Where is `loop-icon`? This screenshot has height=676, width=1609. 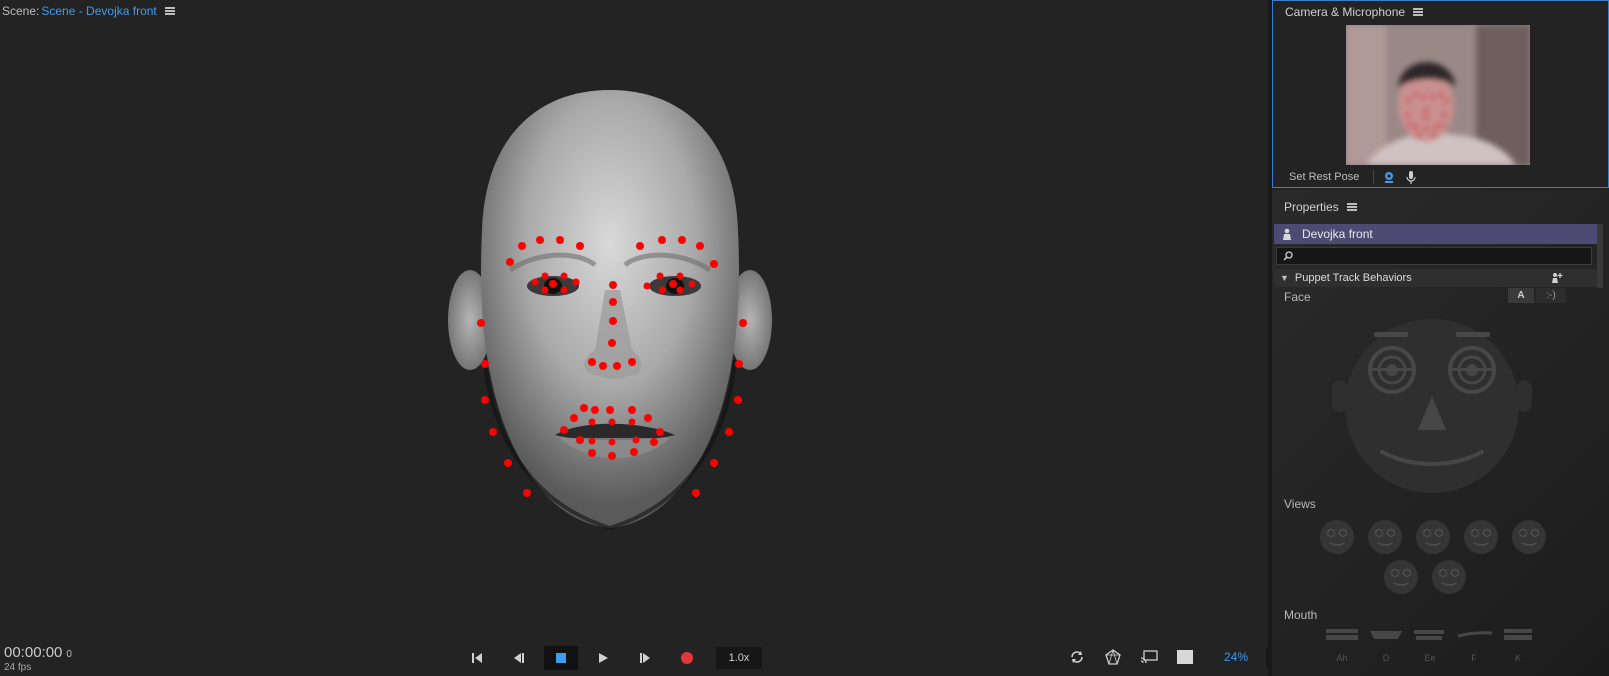
loop-icon is located at coordinates (1077, 657).